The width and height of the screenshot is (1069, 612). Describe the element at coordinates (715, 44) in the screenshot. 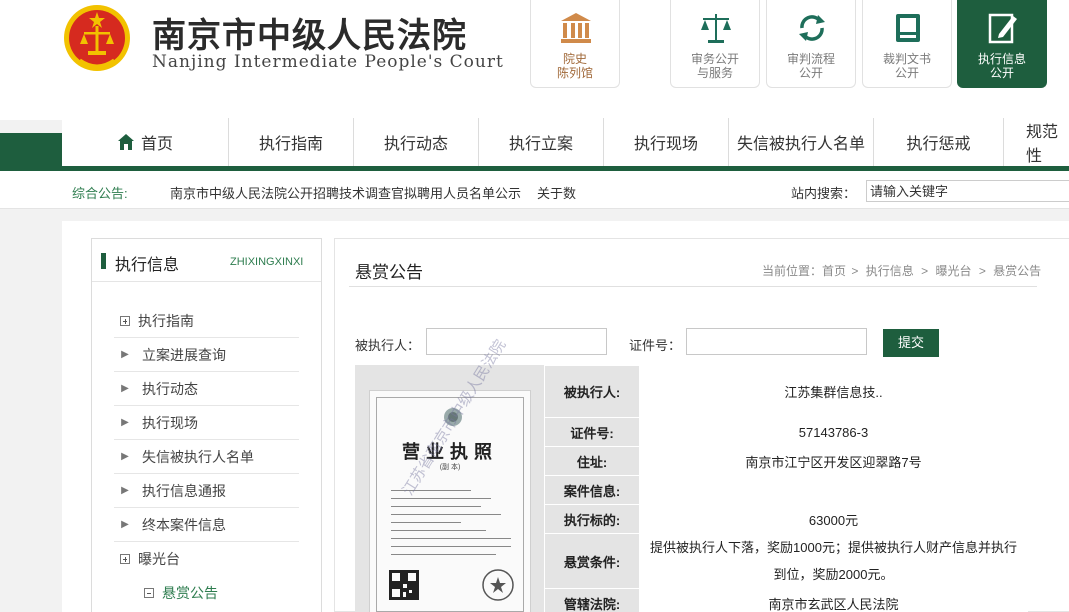

I see `trial-affairs-button: 审务公开 与服务` at that location.